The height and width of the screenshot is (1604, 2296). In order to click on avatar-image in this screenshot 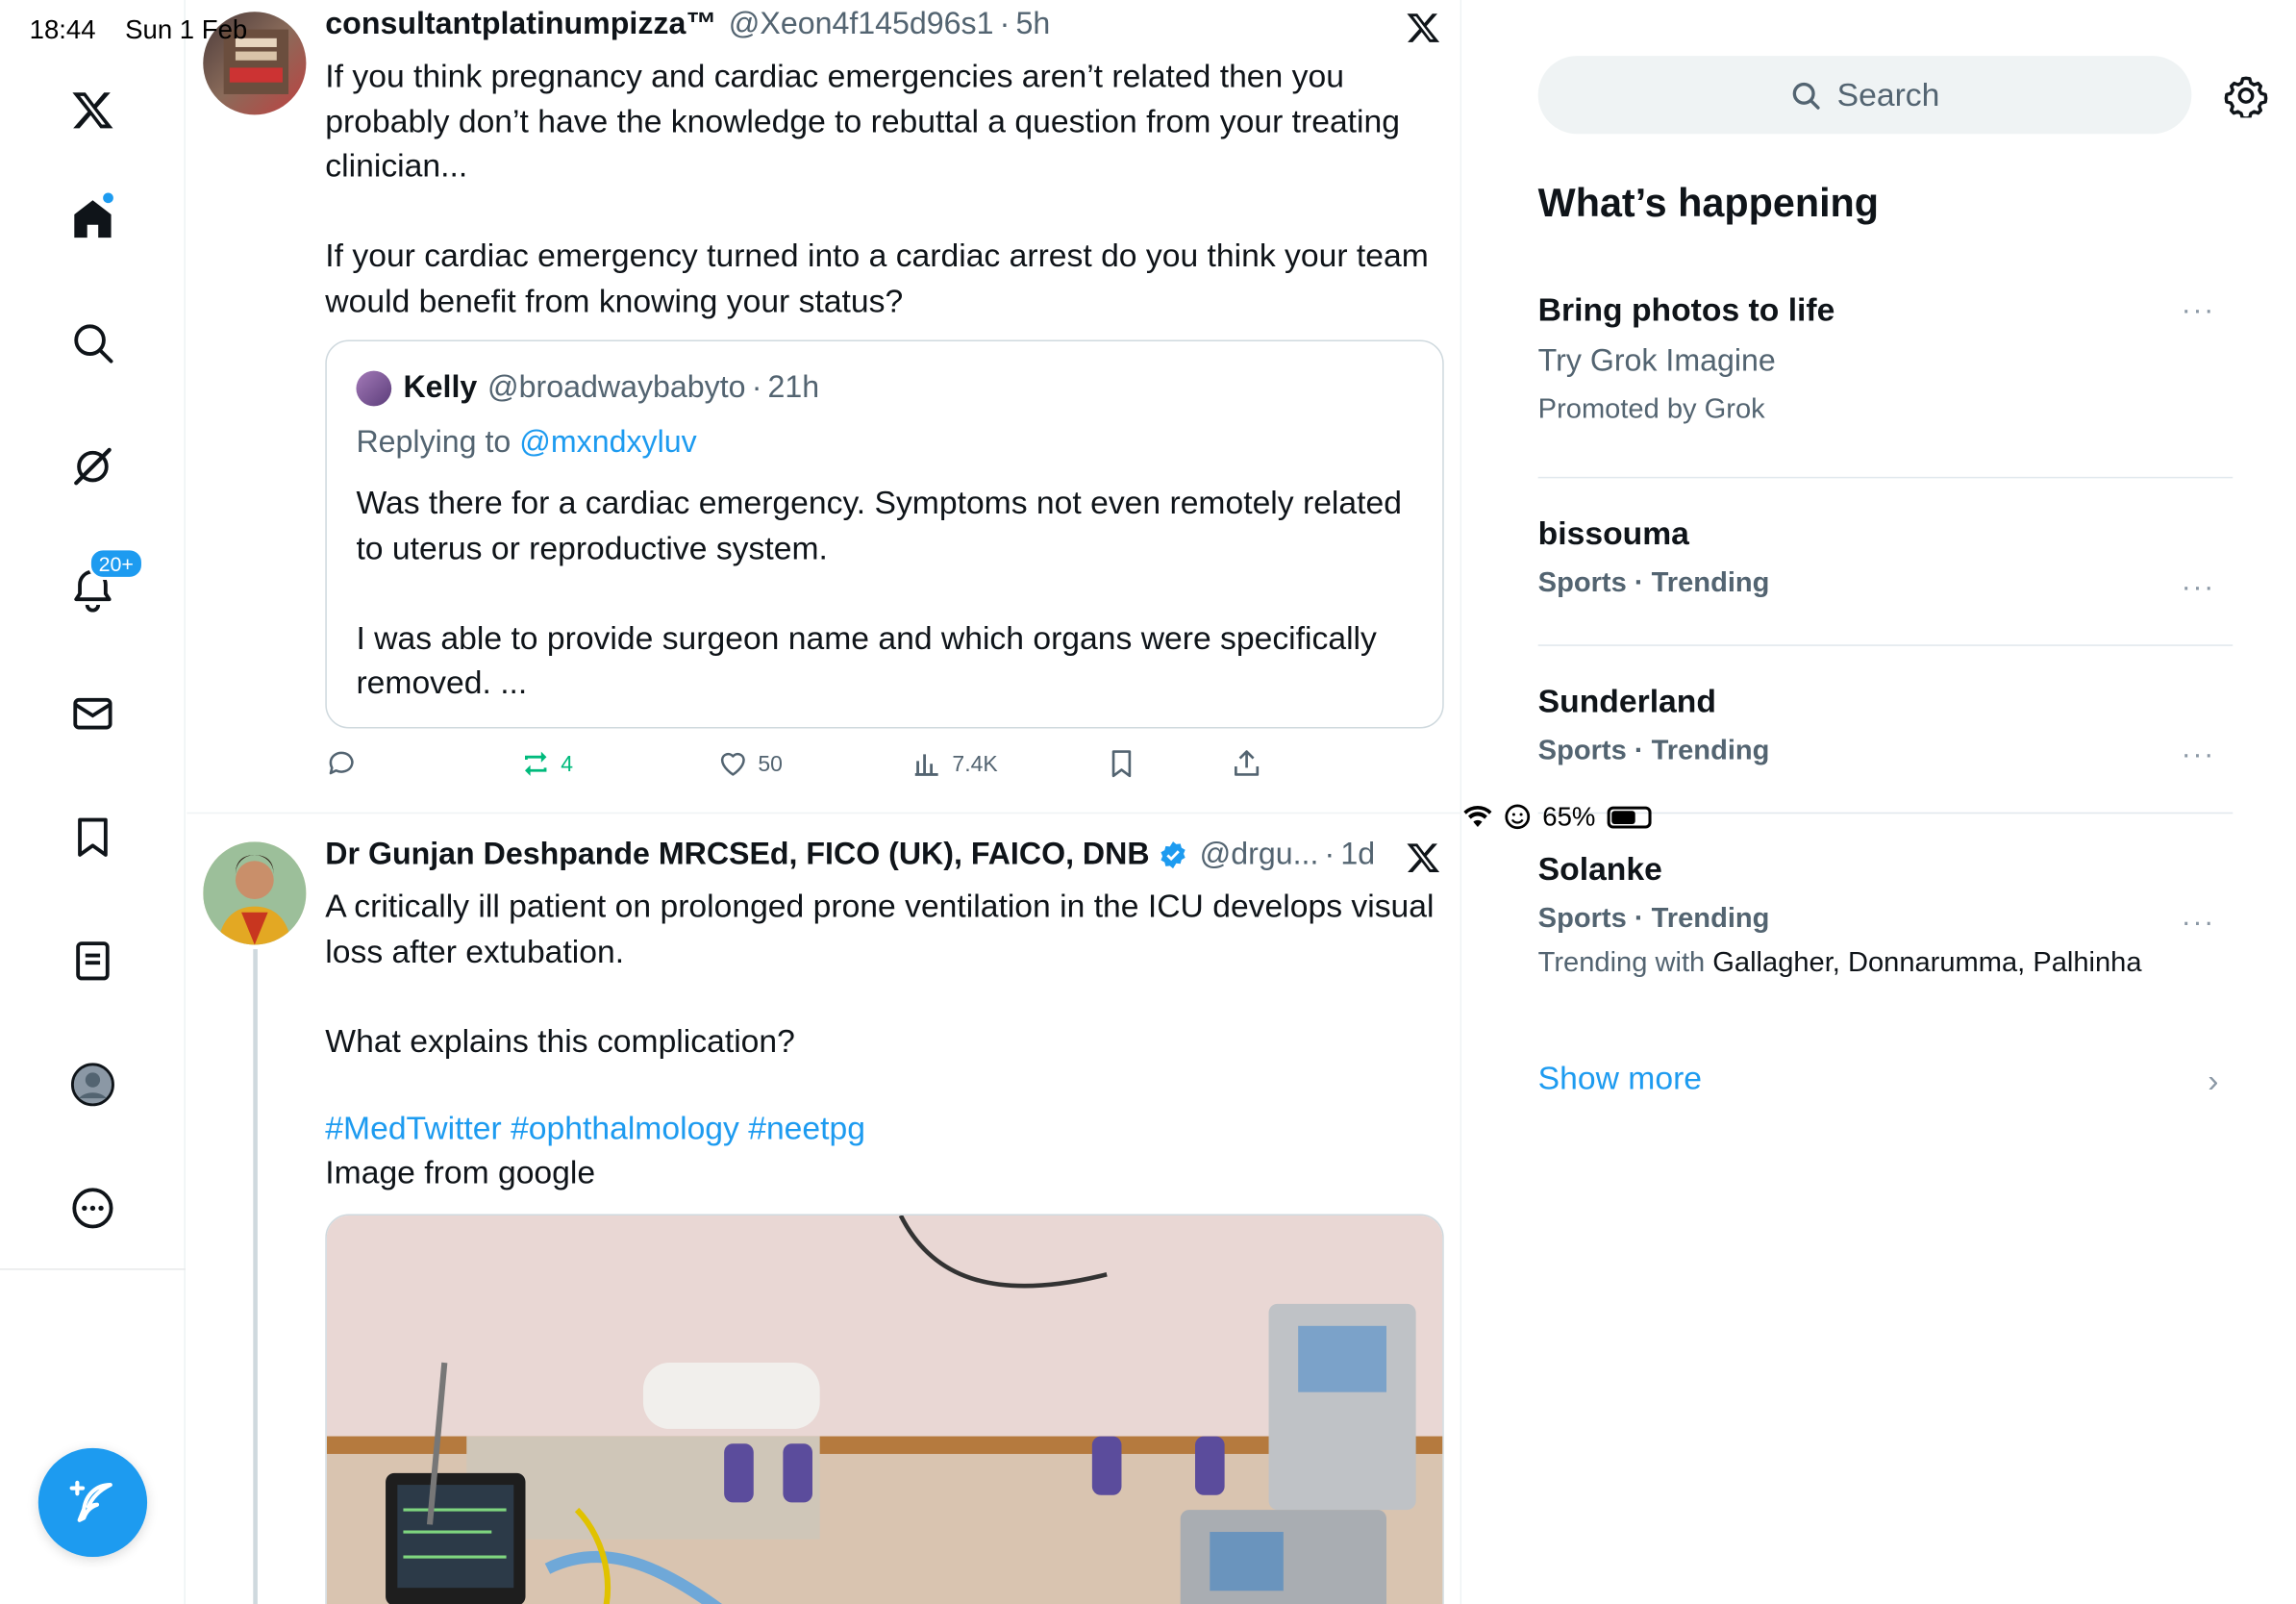, I will do `click(255, 893)`.